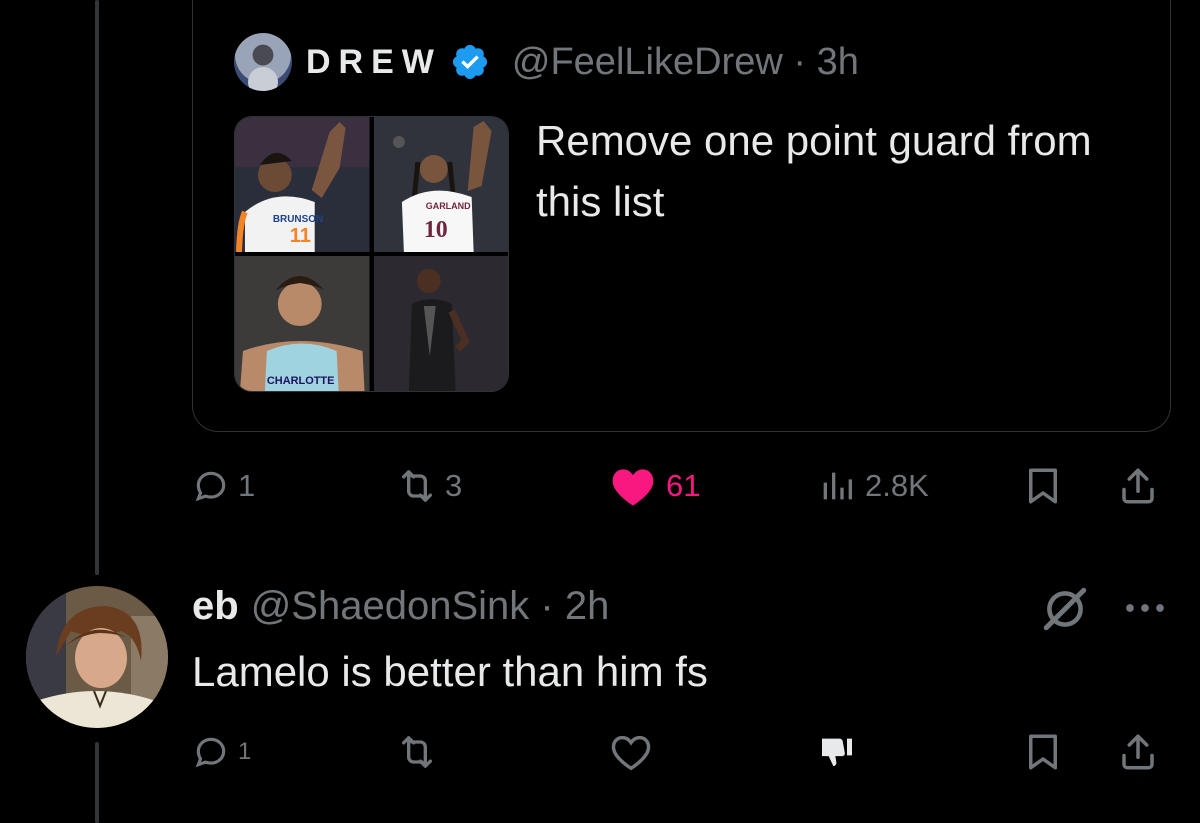 Image resolution: width=1200 pixels, height=823 pixels. I want to click on like-button, so click(631, 752).